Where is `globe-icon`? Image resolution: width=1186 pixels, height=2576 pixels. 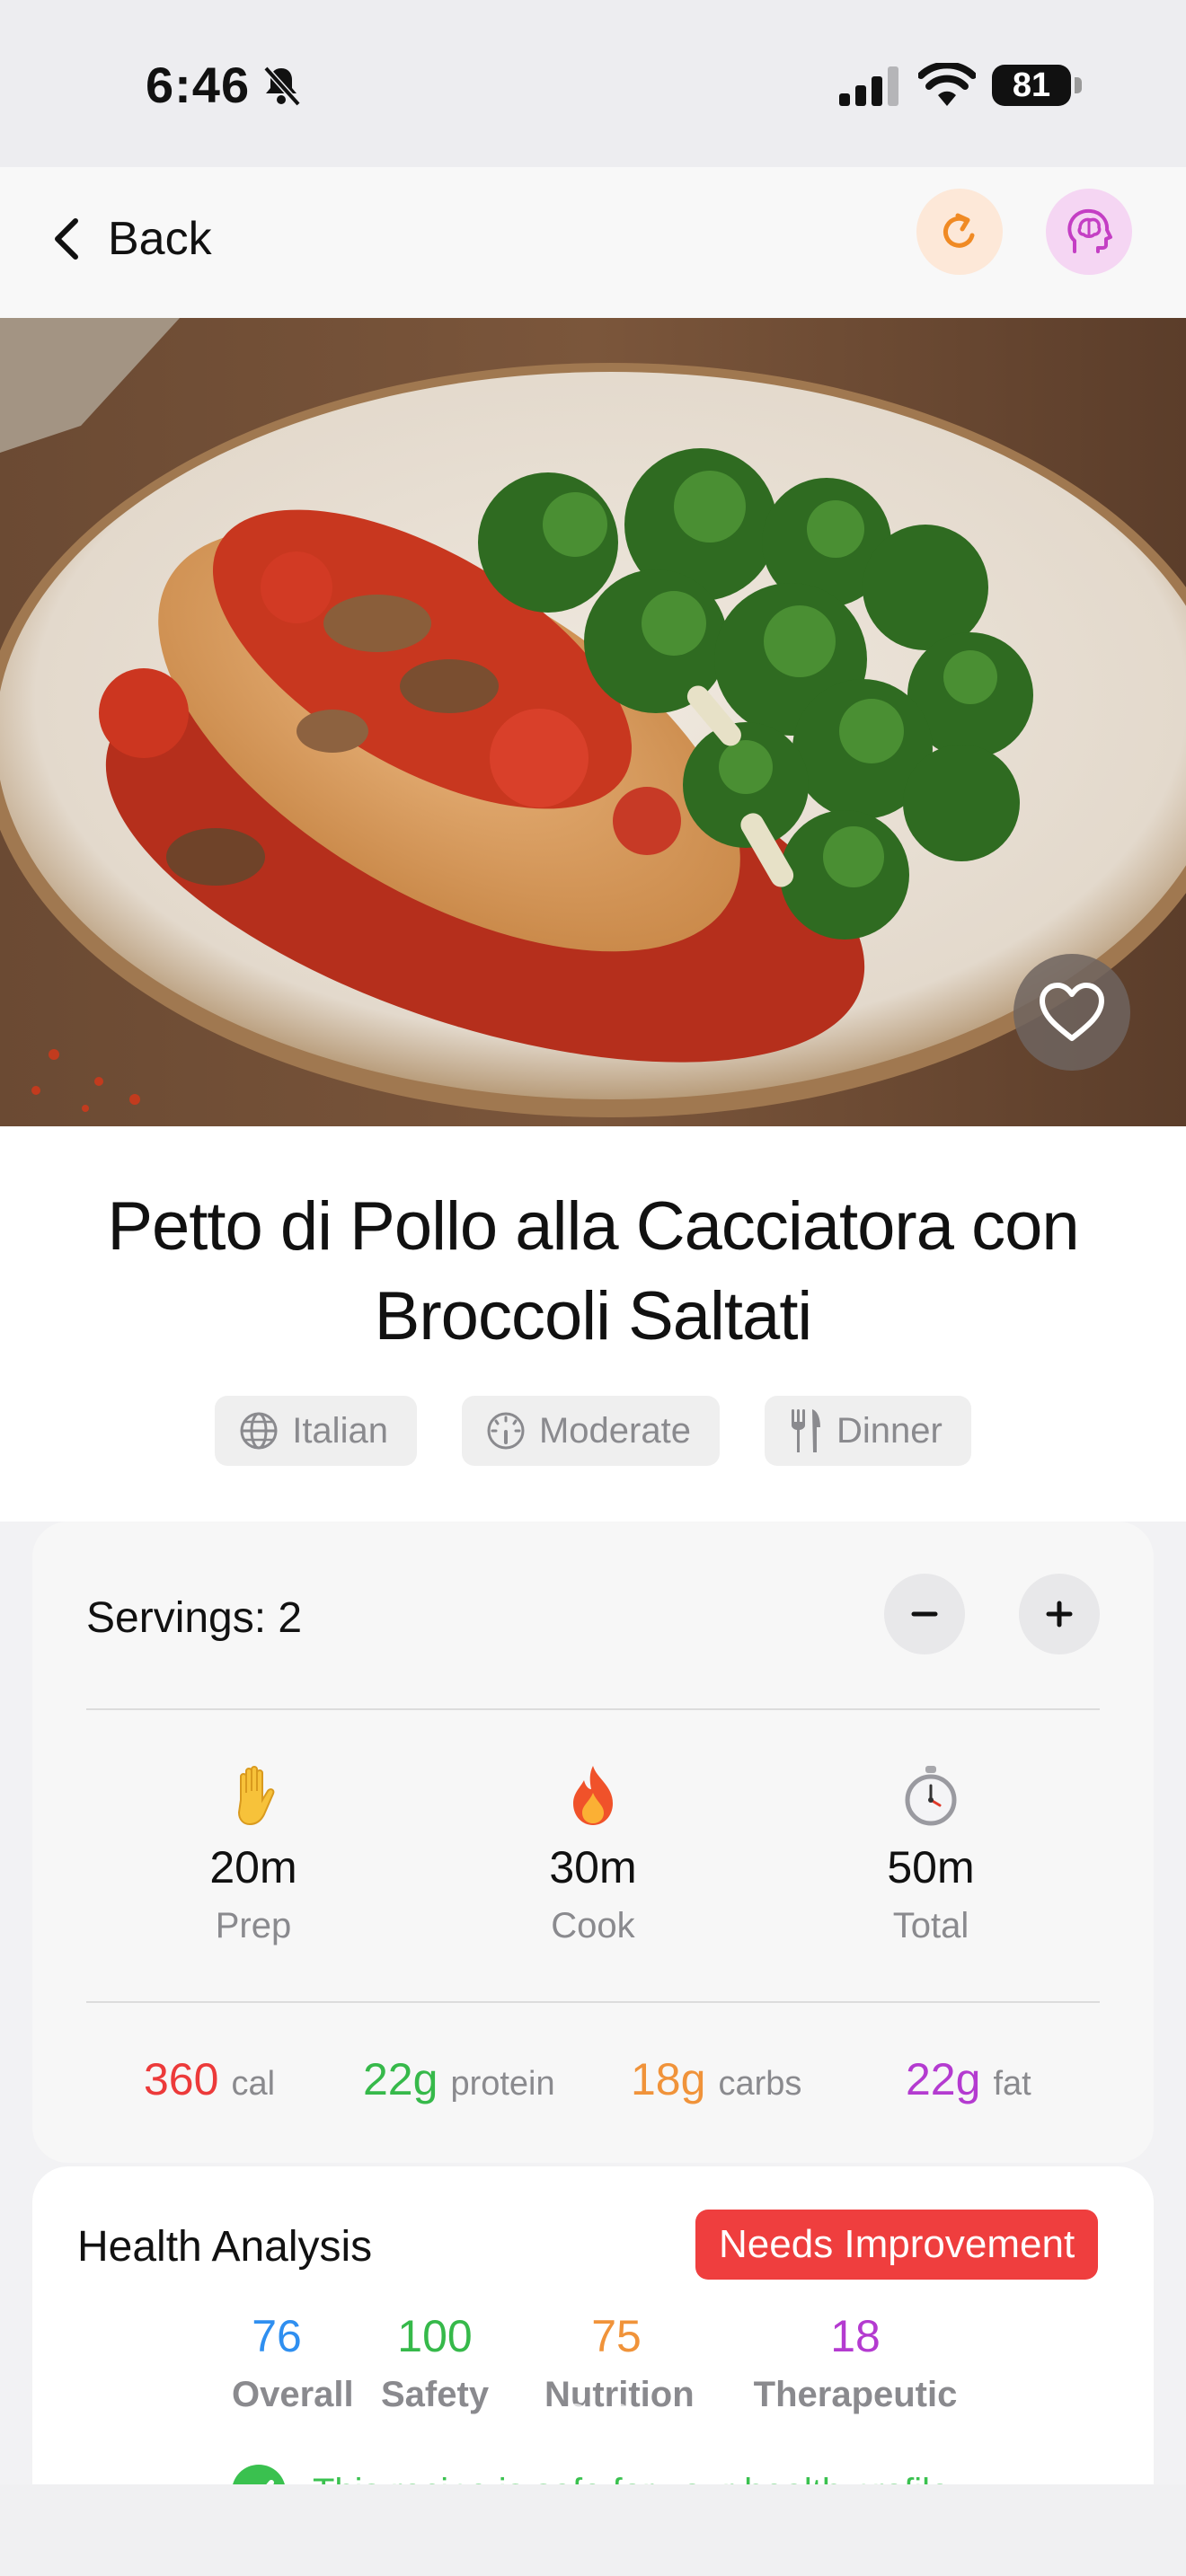 globe-icon is located at coordinates (259, 1431).